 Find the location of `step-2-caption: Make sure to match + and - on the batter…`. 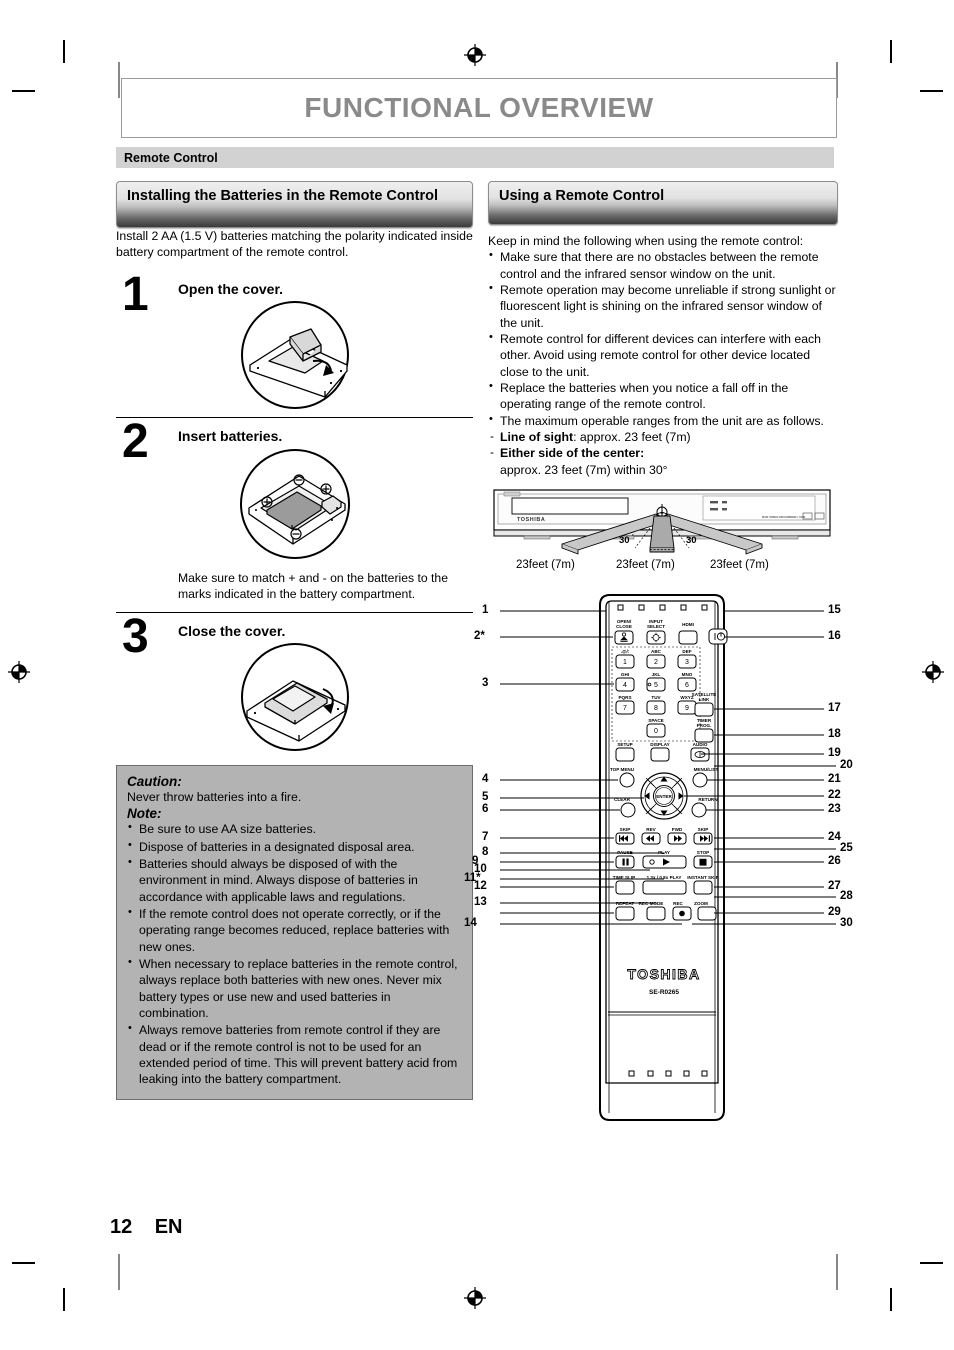

step-2-caption: Make sure to match + and - on the batter… is located at coordinates (313, 585).